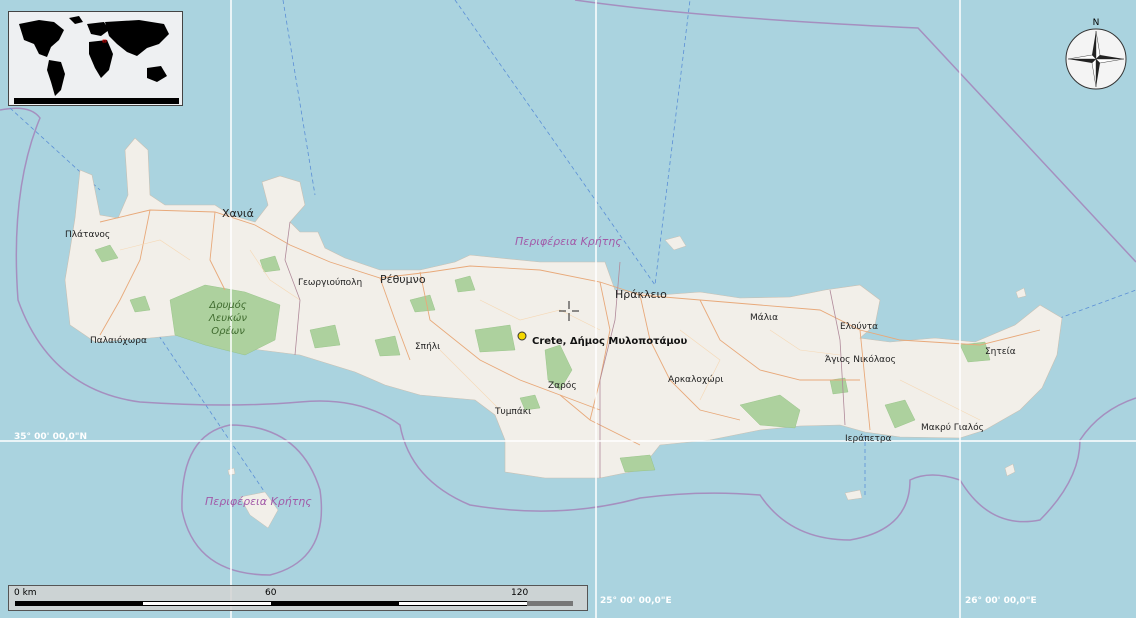 Image resolution: width=1136 pixels, height=618 pixels. I want to click on city-label: Ιεράπετρα, so click(868, 439).